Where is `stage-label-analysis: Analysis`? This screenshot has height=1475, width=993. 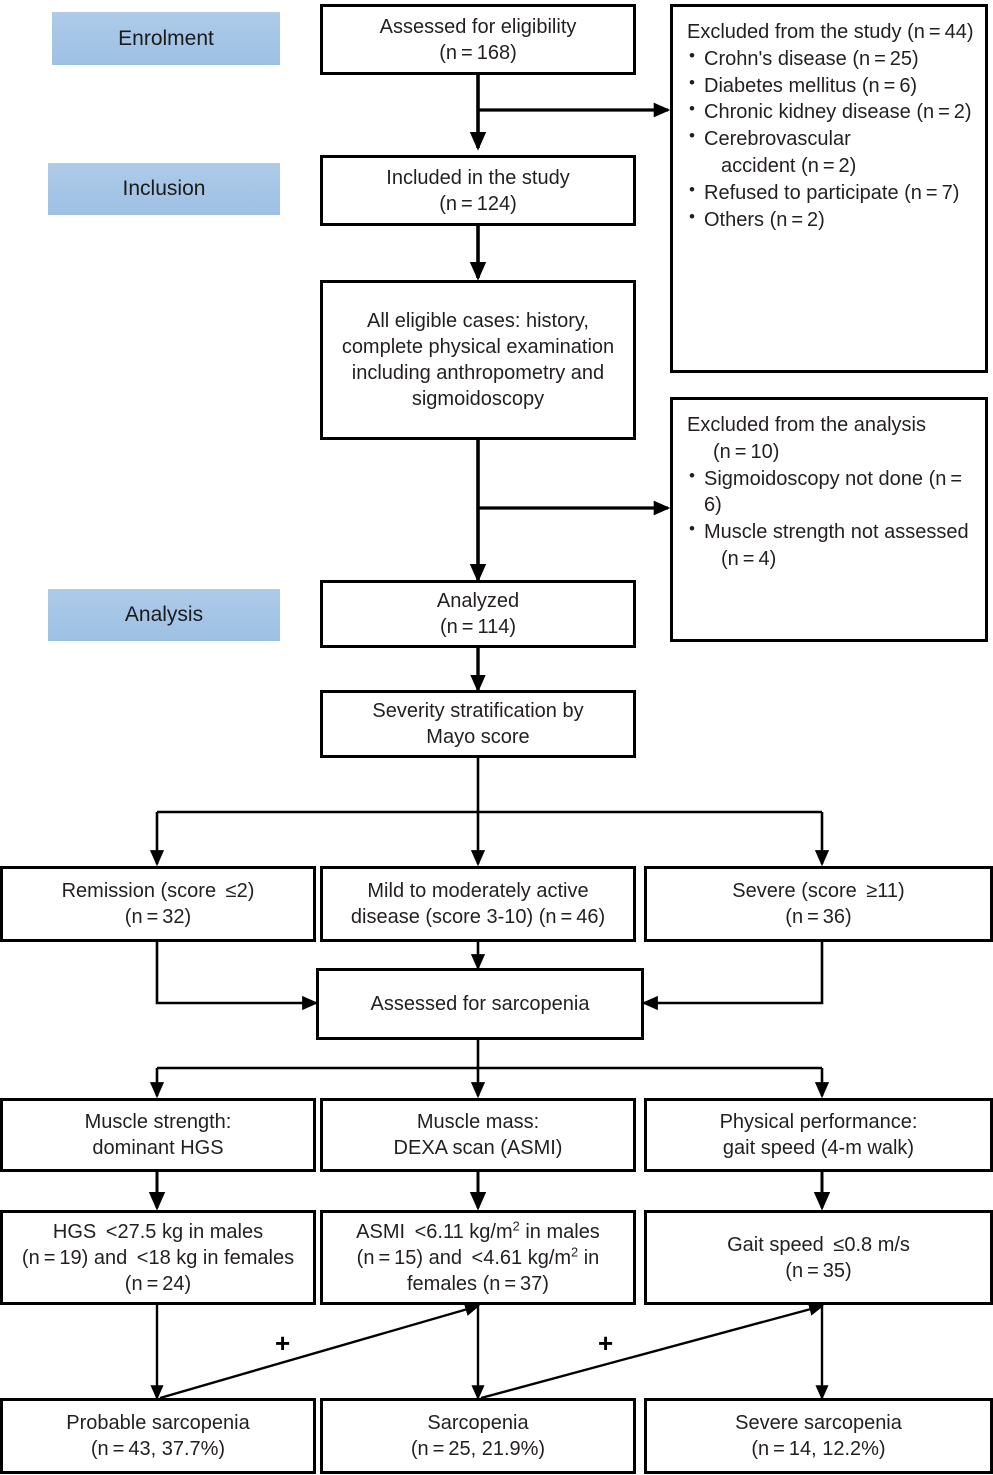
stage-label-analysis: Analysis is located at coordinates (164, 615).